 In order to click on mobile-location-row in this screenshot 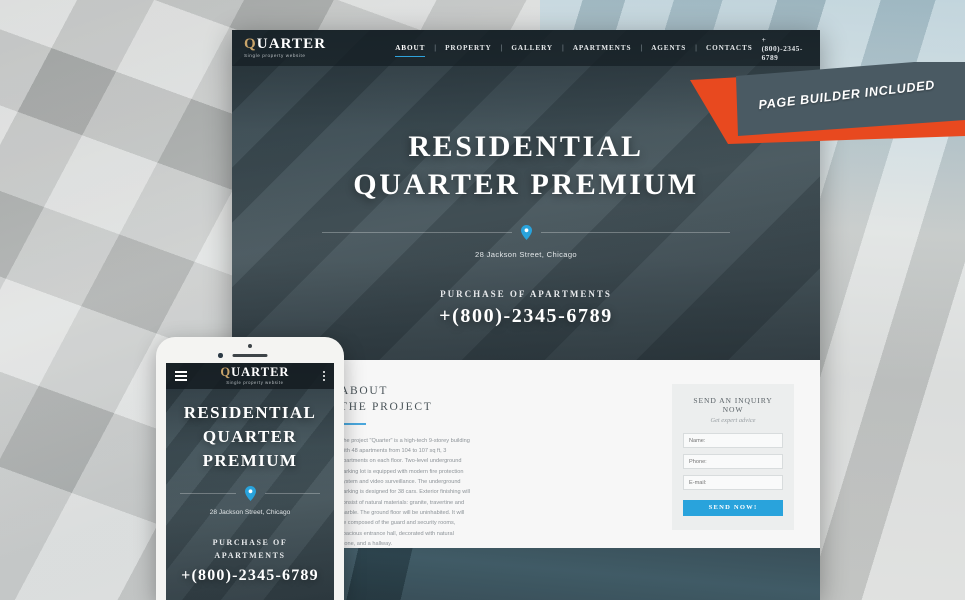, I will do `click(250, 494)`.